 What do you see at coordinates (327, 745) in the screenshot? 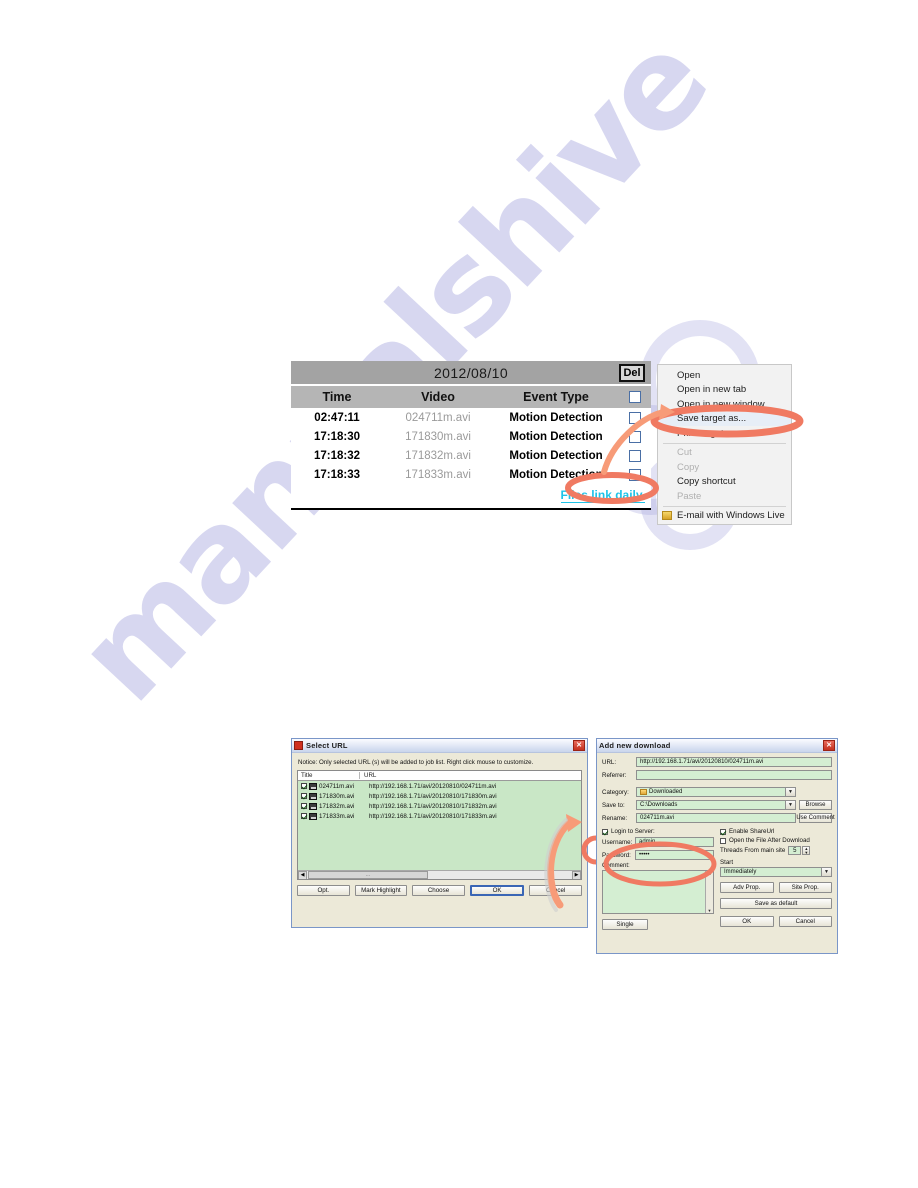
I see `select-url-title: Select URL` at bounding box center [327, 745].